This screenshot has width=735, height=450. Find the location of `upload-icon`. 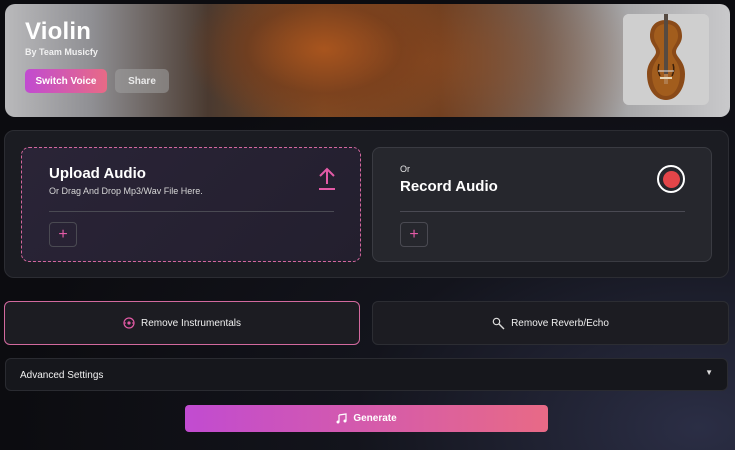

upload-icon is located at coordinates (327, 179).